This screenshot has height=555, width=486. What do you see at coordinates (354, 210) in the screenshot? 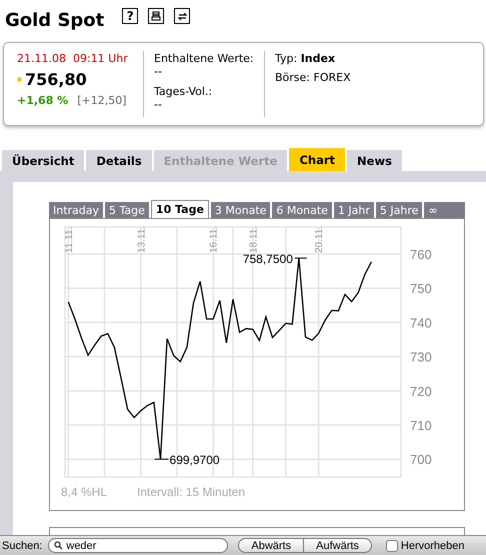
I see `period-tab: 1 Jahr` at bounding box center [354, 210].